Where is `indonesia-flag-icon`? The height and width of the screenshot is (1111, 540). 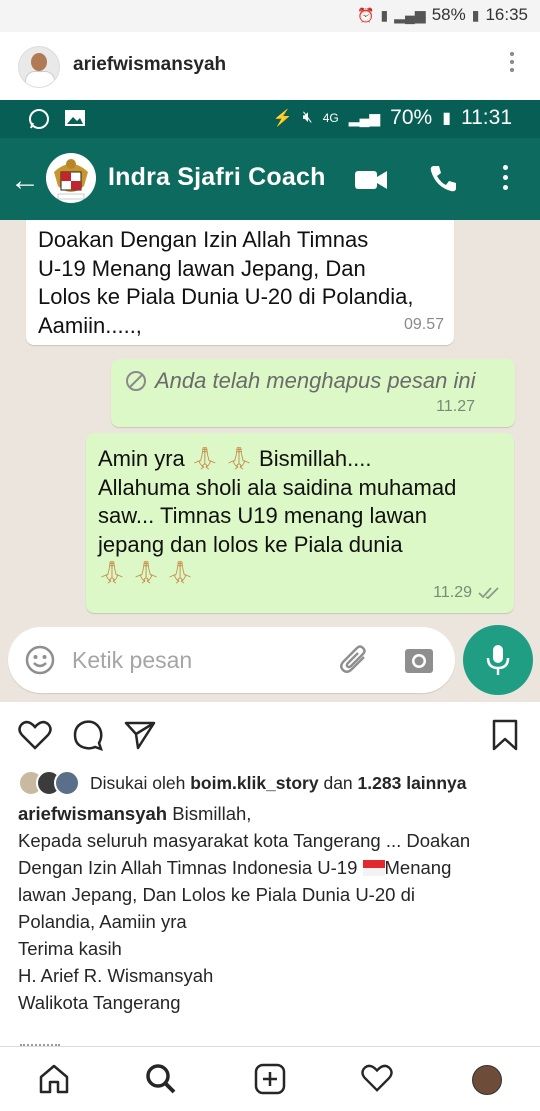
indonesia-flag-icon is located at coordinates (373, 868).